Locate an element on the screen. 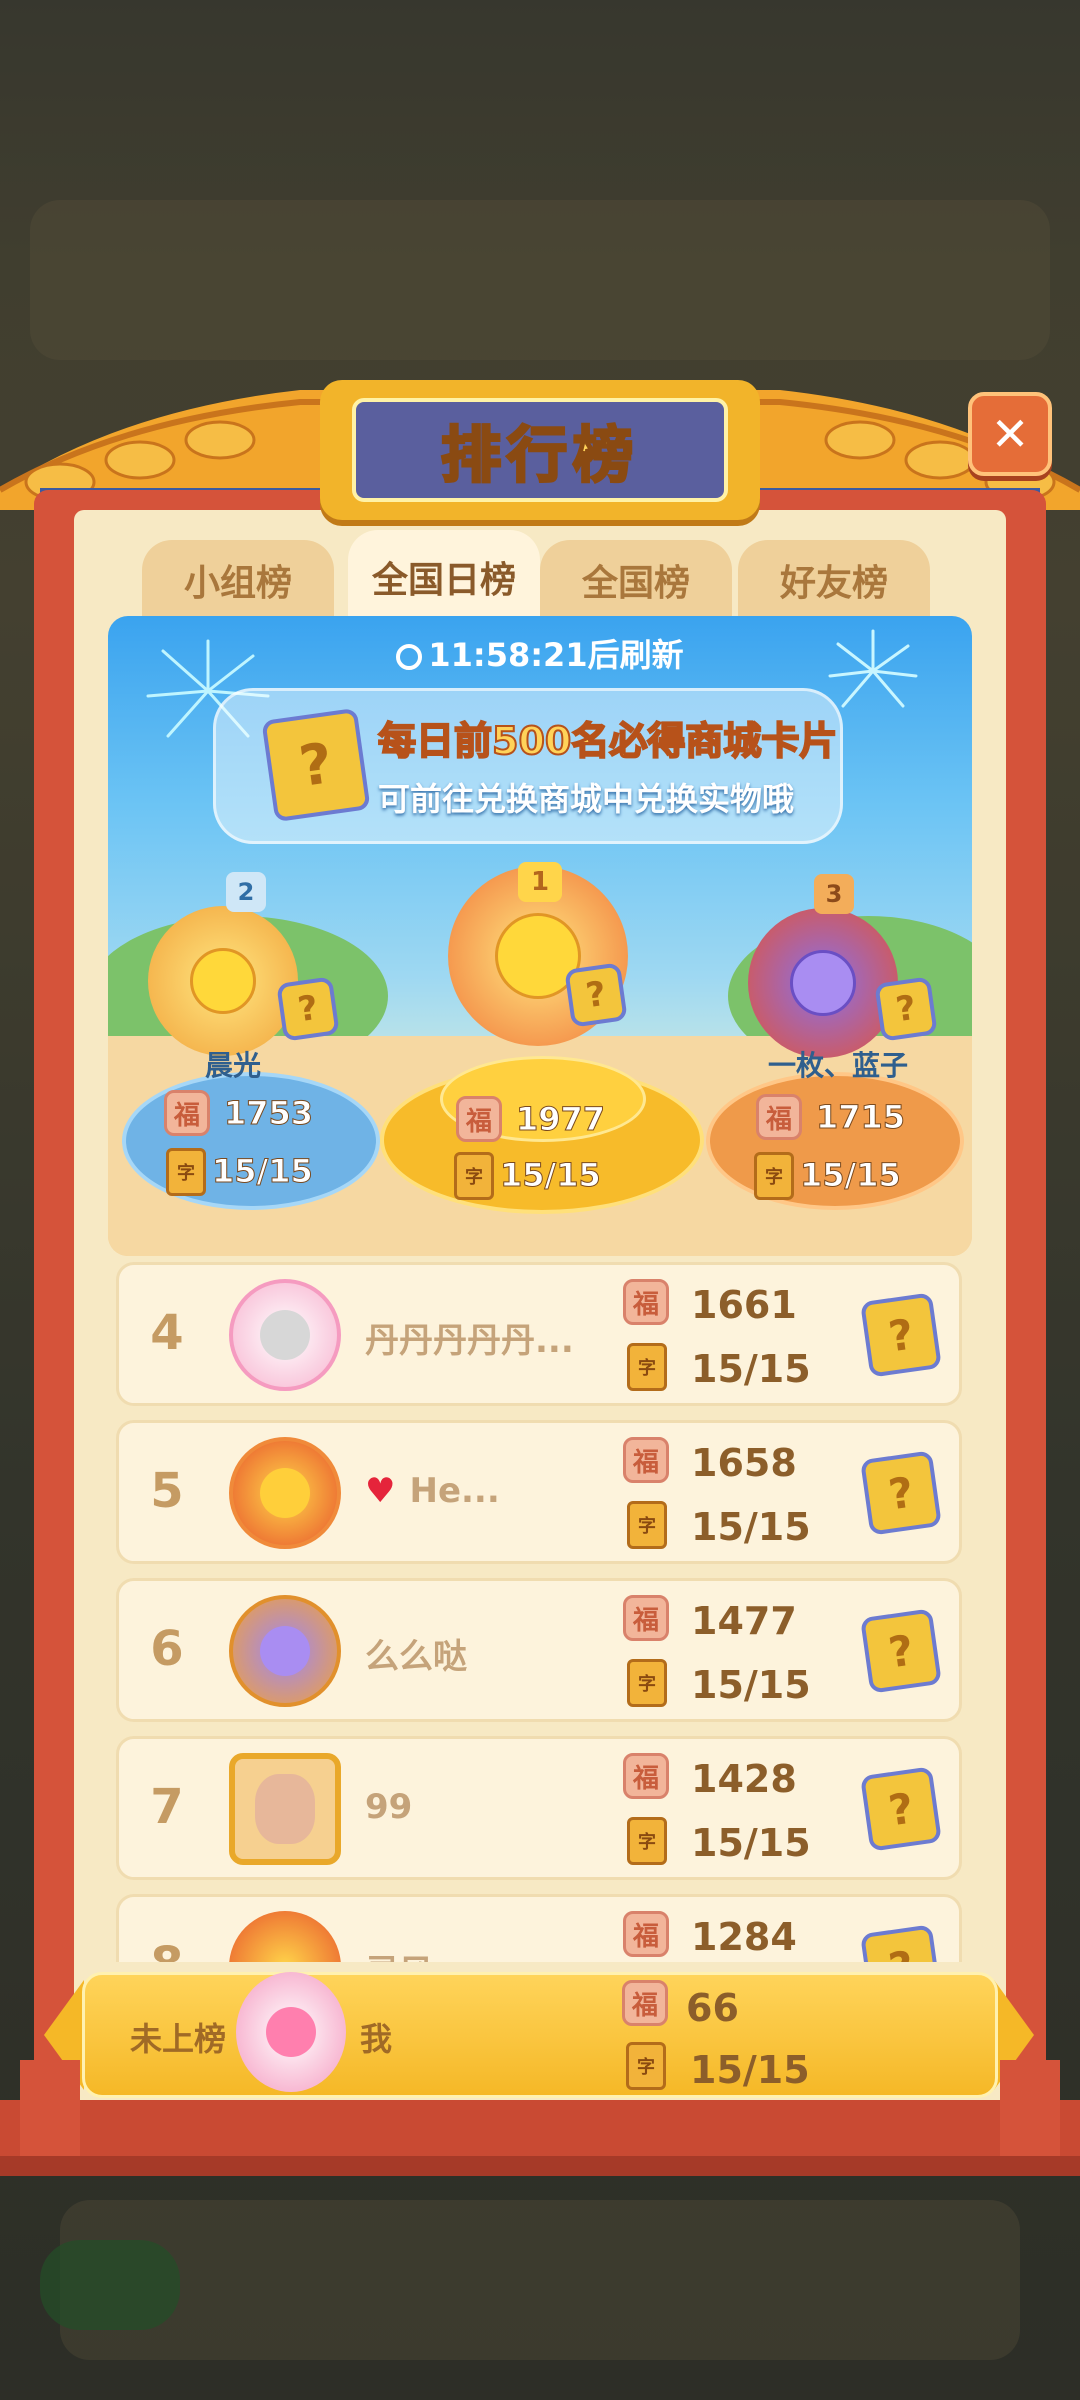 The height and width of the screenshot is (2400, 1080). rank-number: 8 is located at coordinates (167, 1949).